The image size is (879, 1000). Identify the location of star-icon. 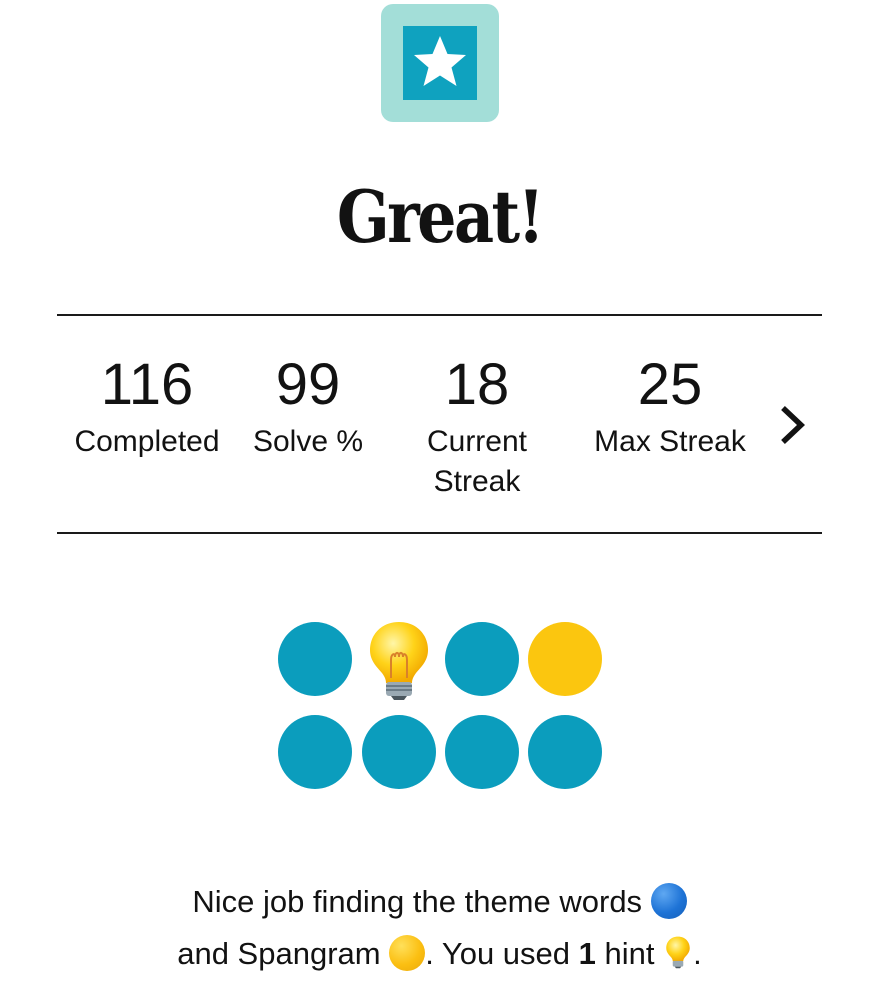
(440, 63).